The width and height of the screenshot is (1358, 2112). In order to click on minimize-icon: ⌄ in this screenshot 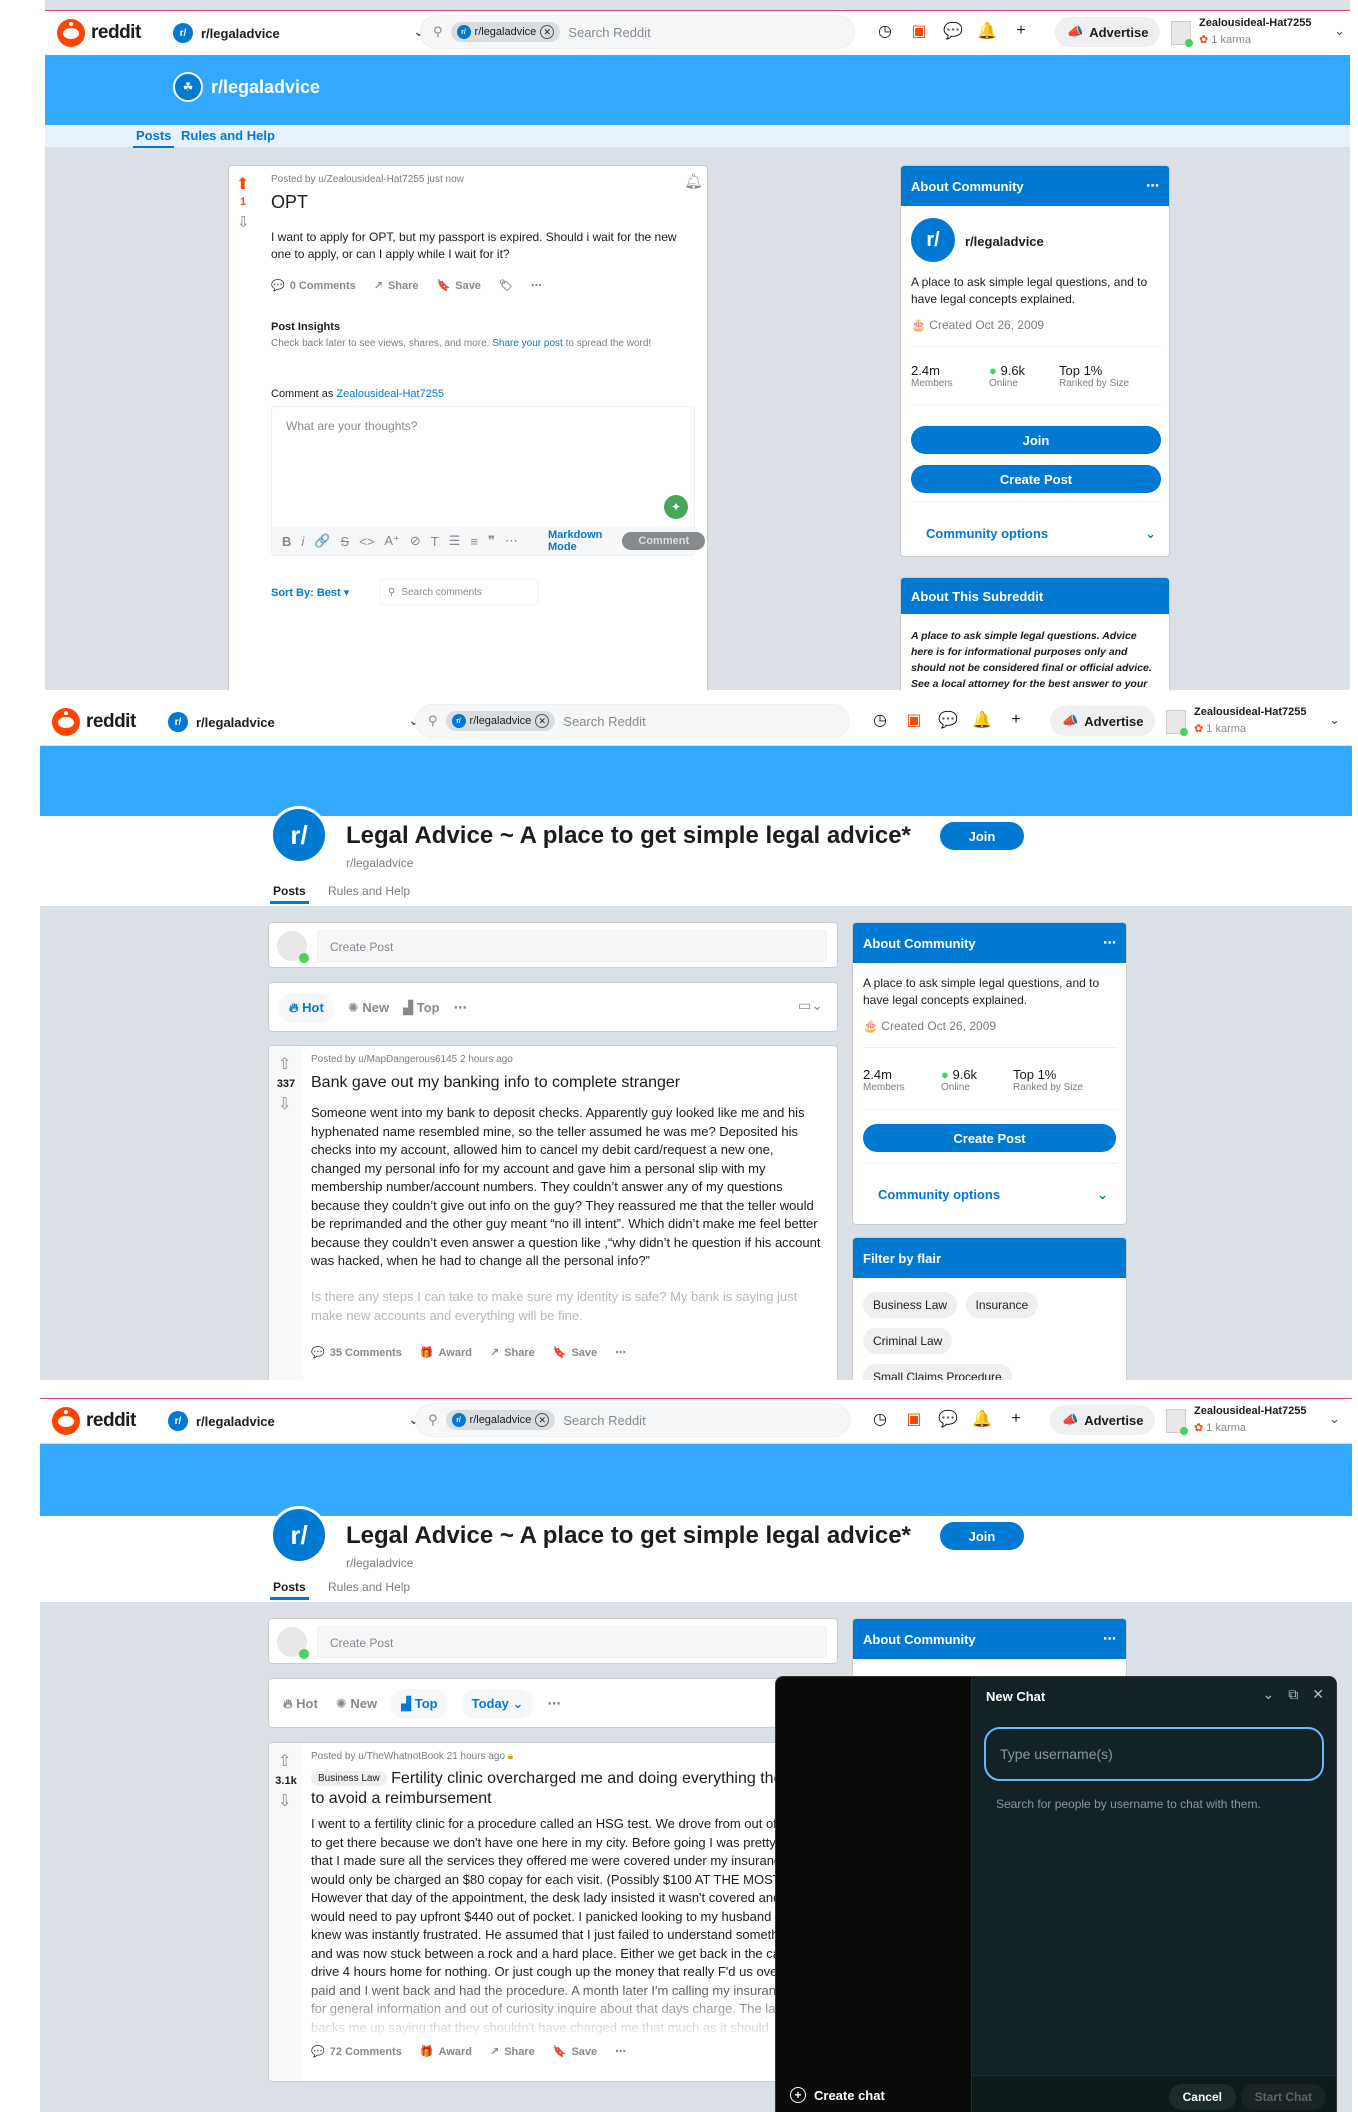, I will do `click(1269, 1694)`.